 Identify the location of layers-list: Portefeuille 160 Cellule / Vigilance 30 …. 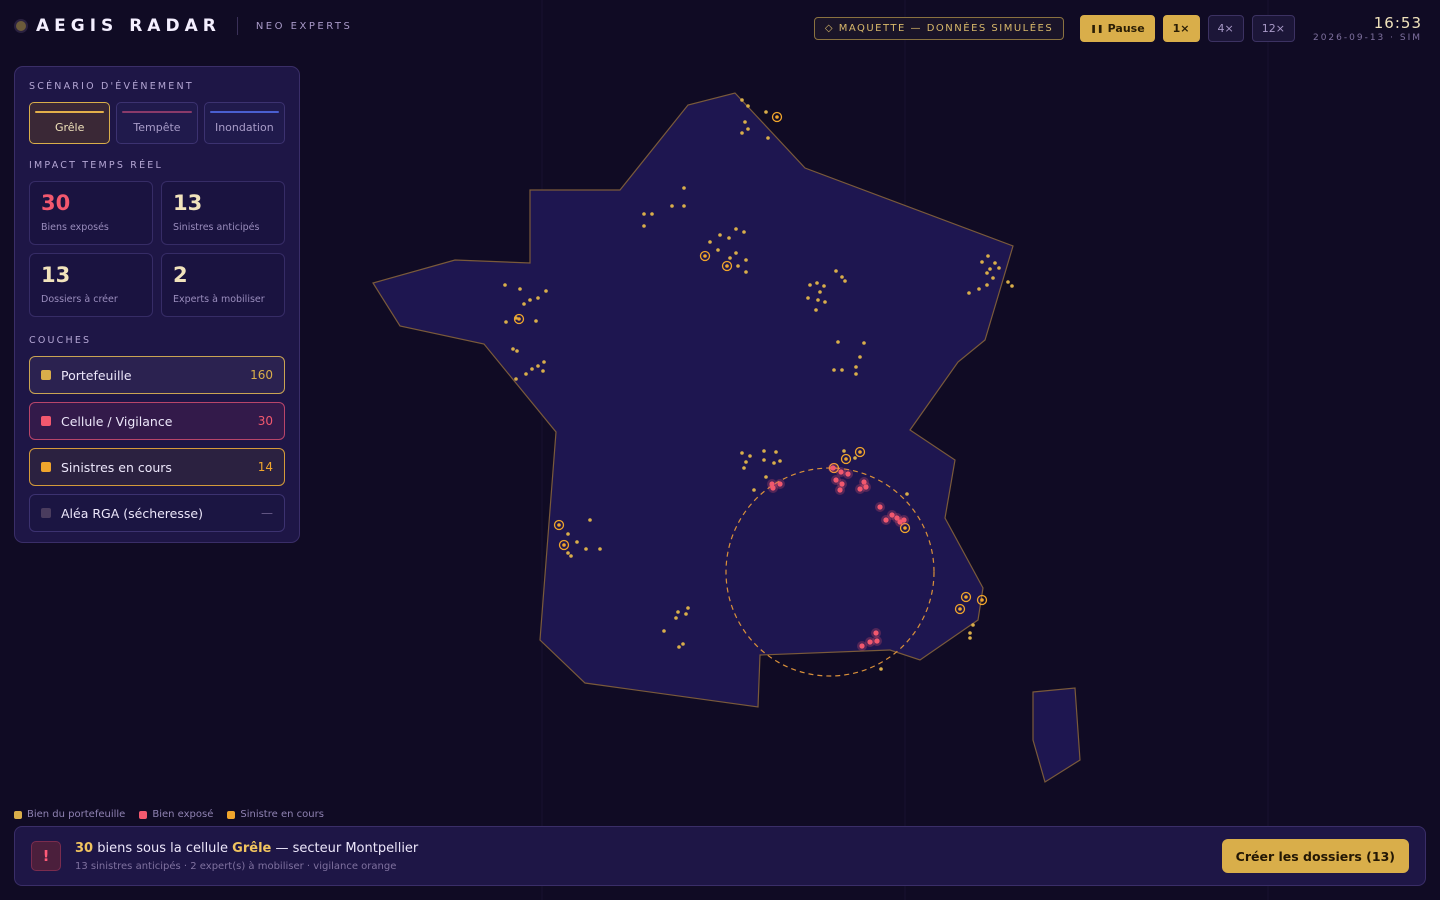
(157, 444).